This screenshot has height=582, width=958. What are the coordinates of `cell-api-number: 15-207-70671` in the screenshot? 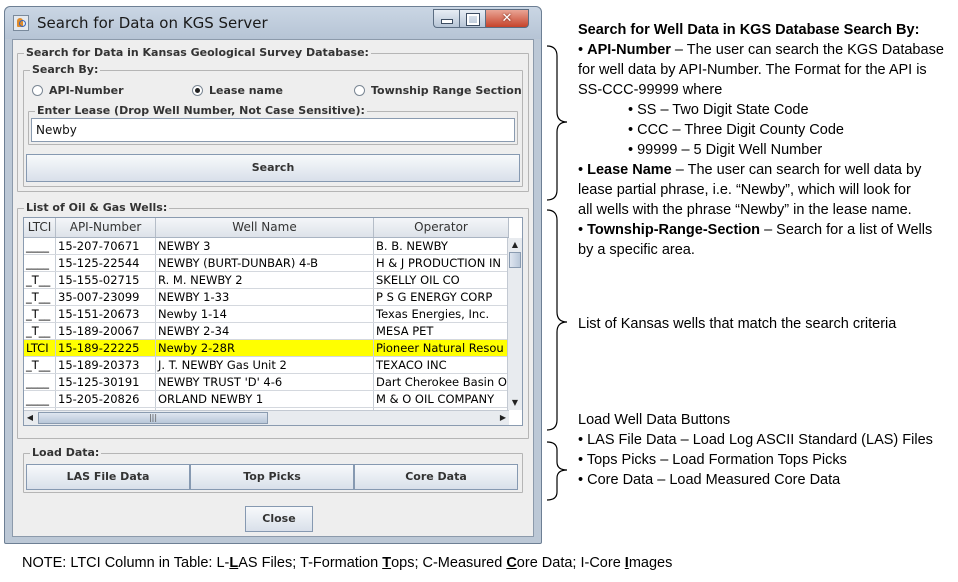 It's located at (106, 246).